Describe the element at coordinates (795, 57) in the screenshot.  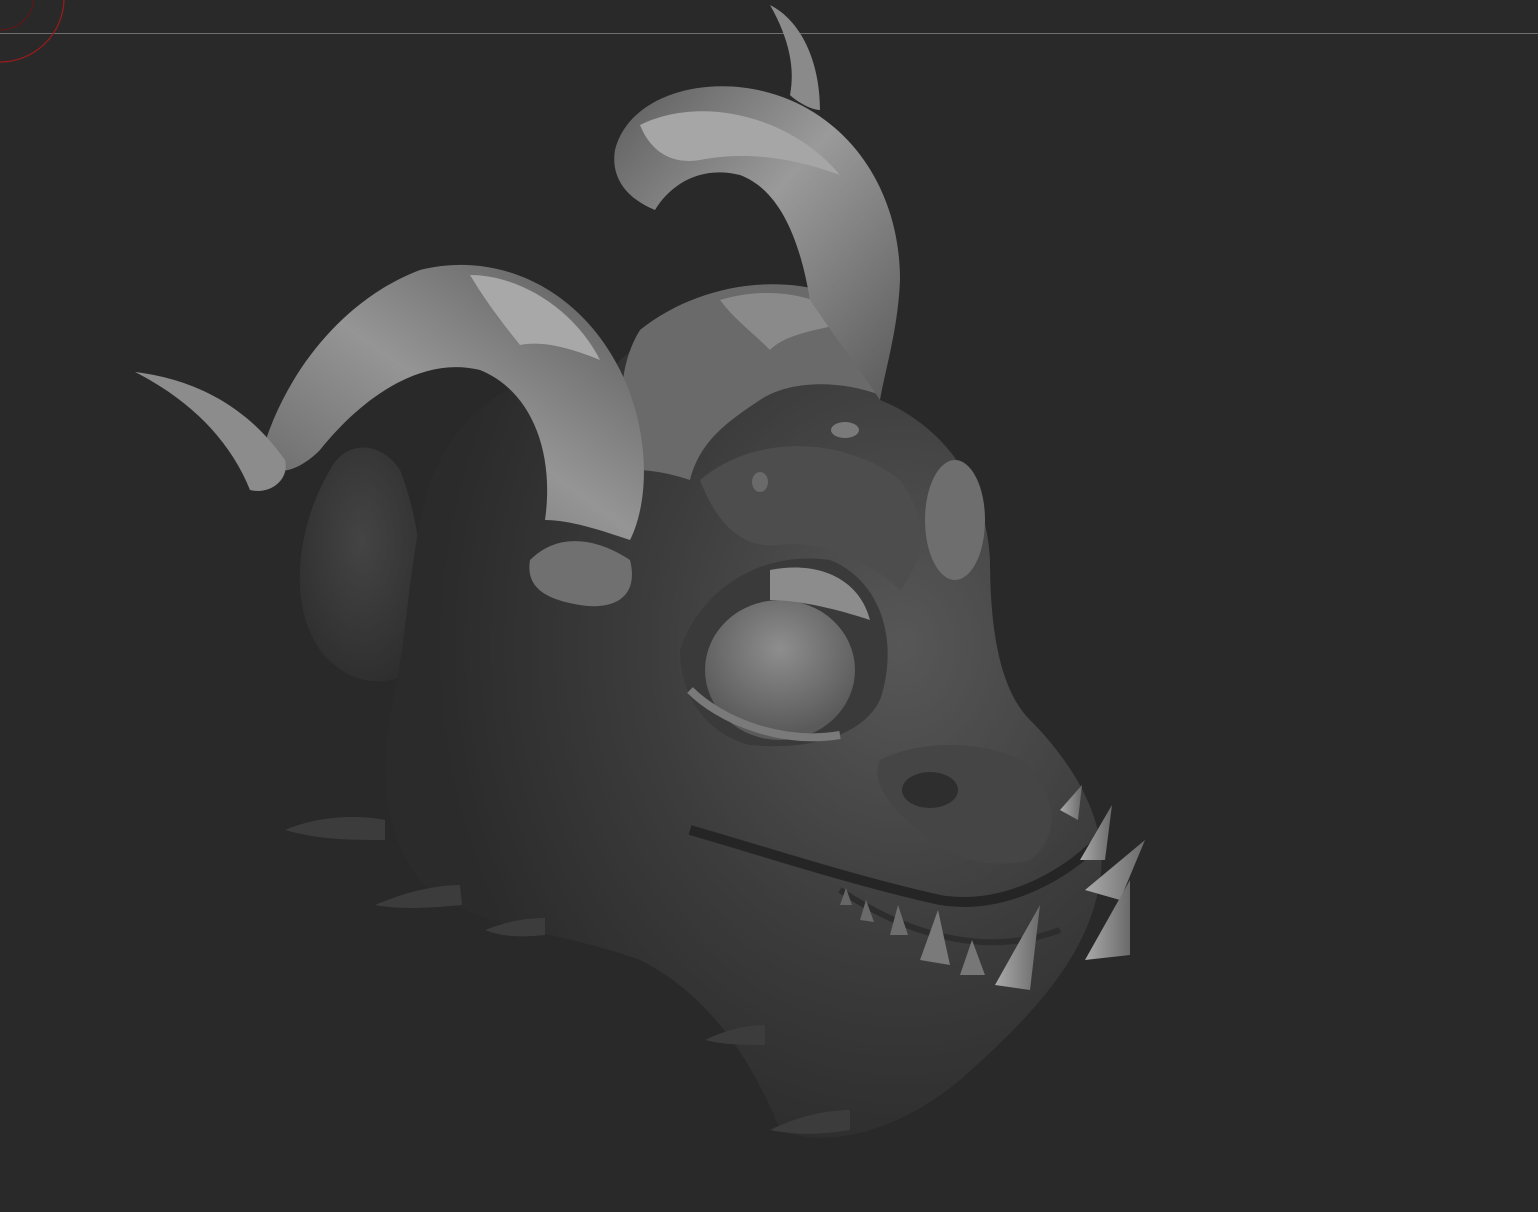
I see `horn-right-spike` at that location.